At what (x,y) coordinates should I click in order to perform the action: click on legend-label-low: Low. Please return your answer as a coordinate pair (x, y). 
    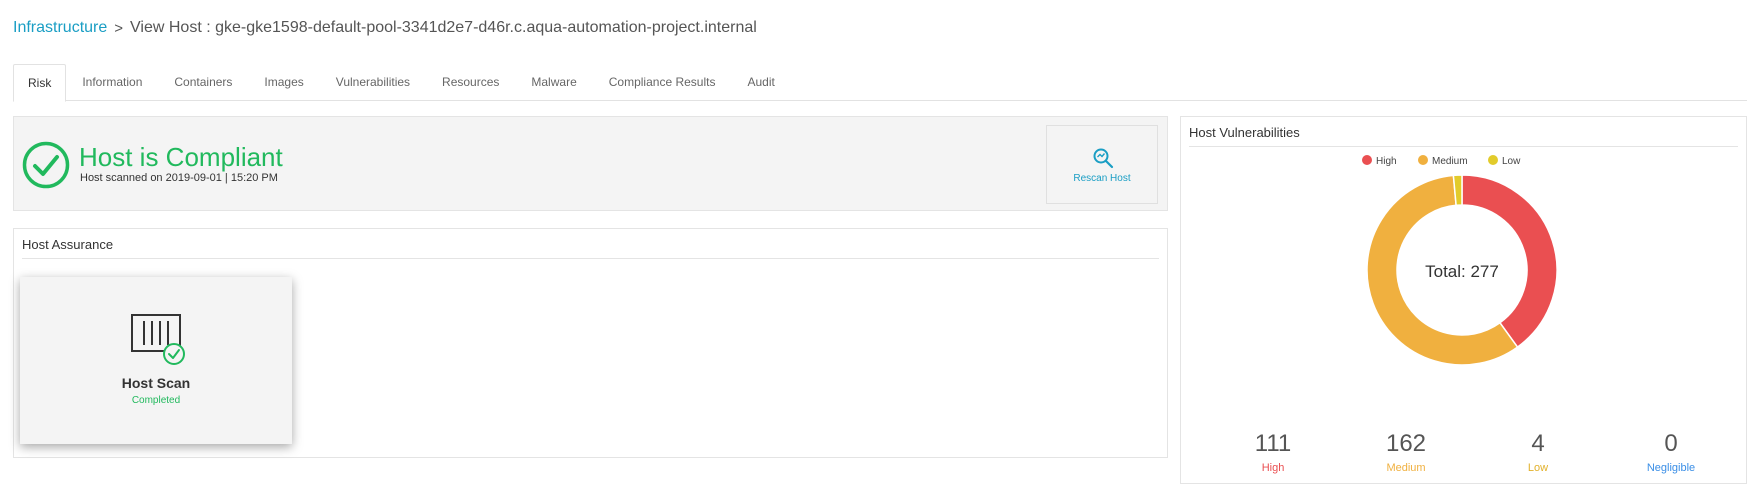
    Looking at the image, I should click on (1511, 161).